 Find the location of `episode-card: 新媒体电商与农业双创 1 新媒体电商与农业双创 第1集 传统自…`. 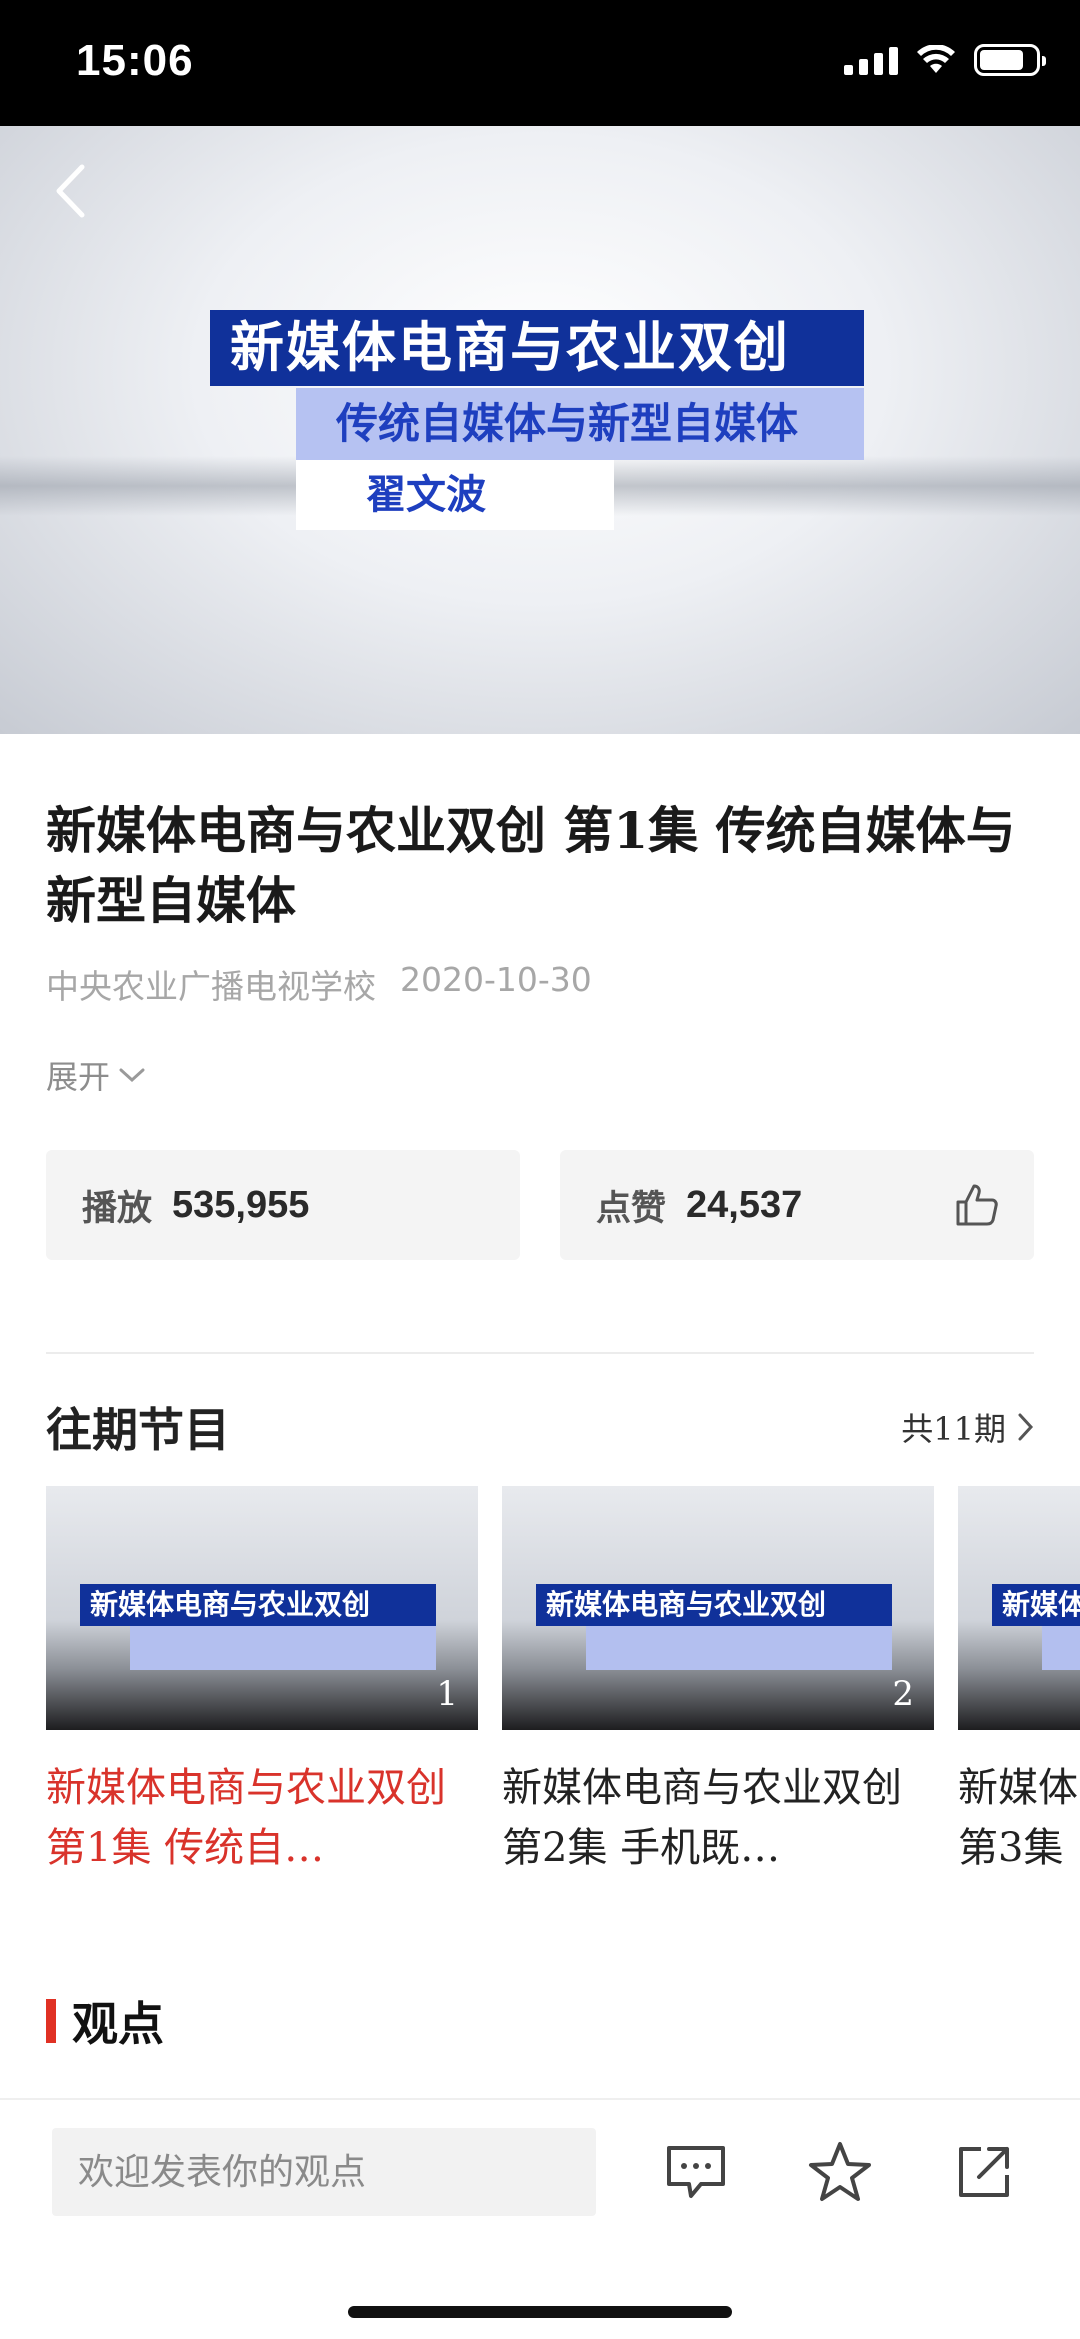

episode-card: 新媒体电商与农业双创 1 新媒体电商与农业双创 第1集 传统自… is located at coordinates (262, 1682).